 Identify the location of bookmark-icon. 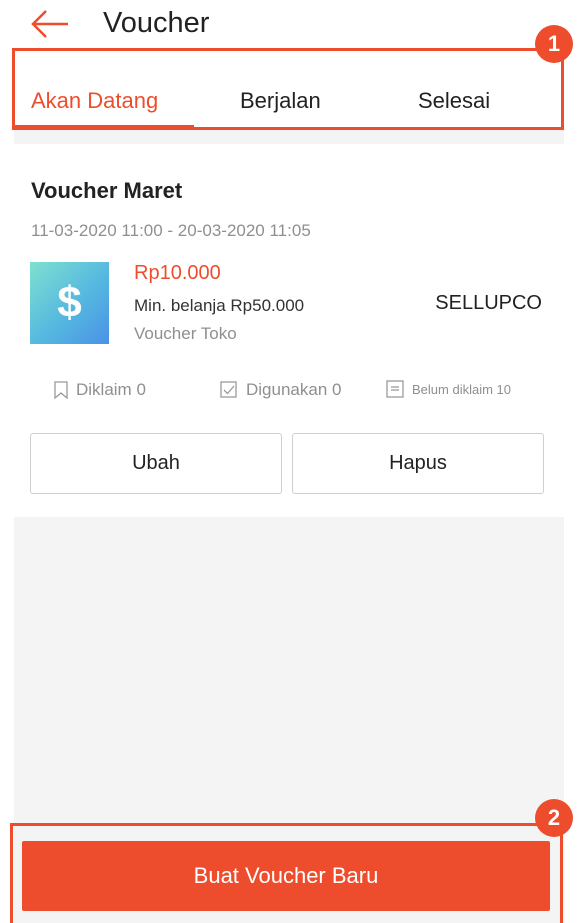
(61, 390).